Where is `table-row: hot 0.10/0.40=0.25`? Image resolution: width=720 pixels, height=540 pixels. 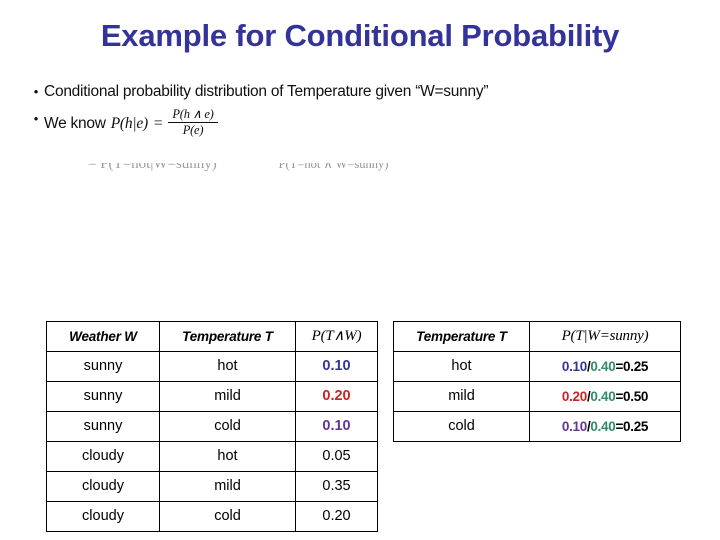 table-row: hot 0.10/0.40=0.25 is located at coordinates (537, 366).